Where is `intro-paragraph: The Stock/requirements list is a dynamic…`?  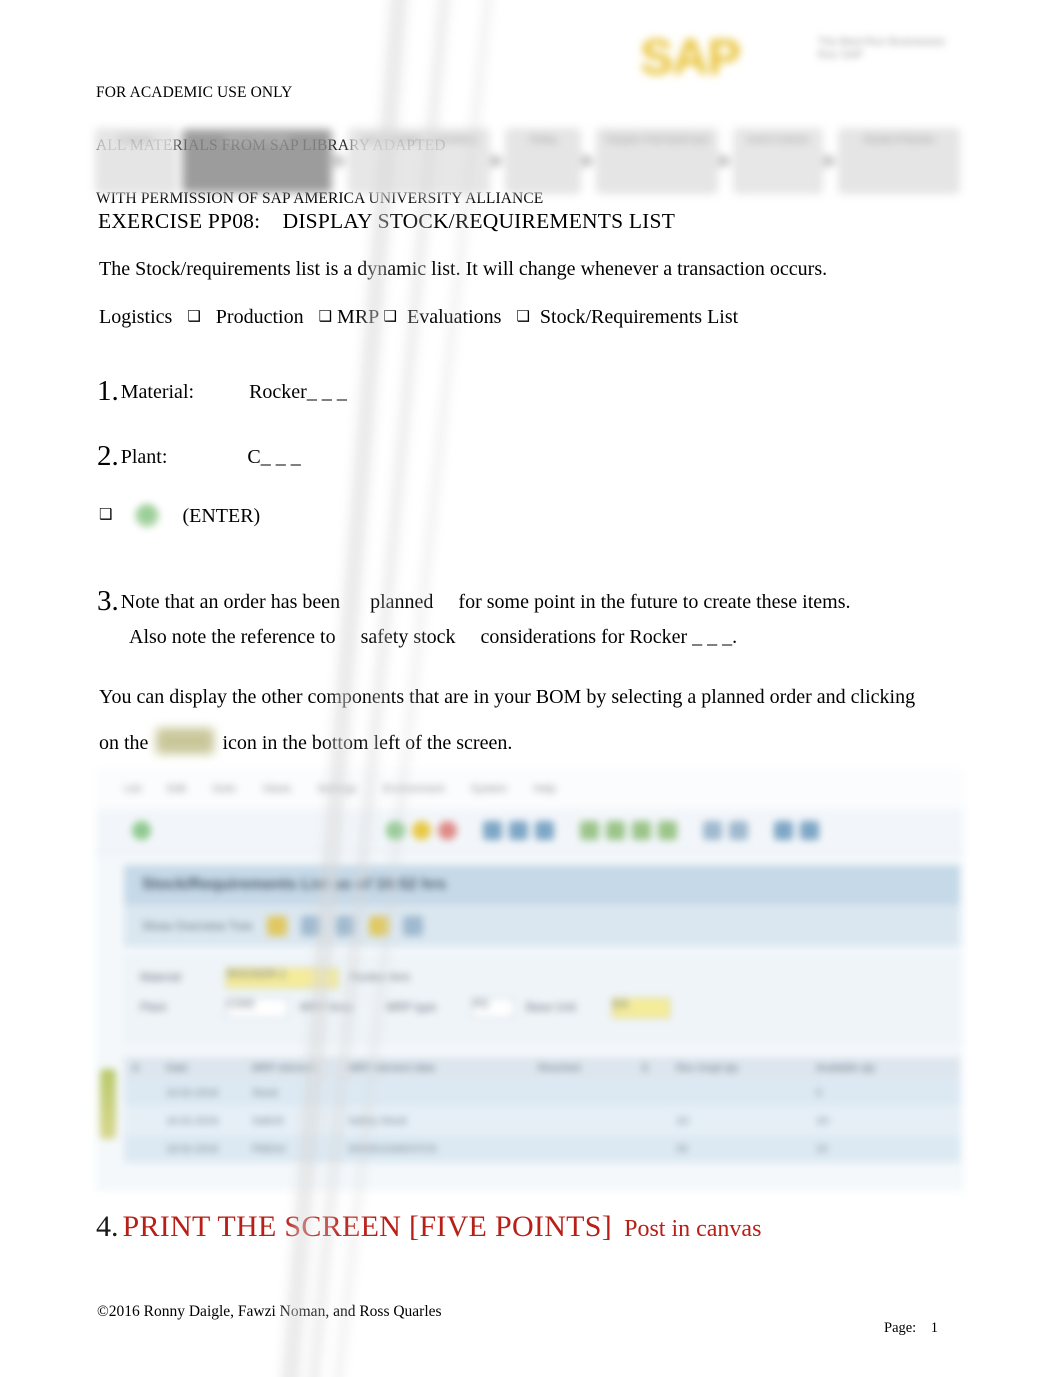
intro-paragraph: The Stock/requirements list is a dynamic… is located at coordinates (463, 269).